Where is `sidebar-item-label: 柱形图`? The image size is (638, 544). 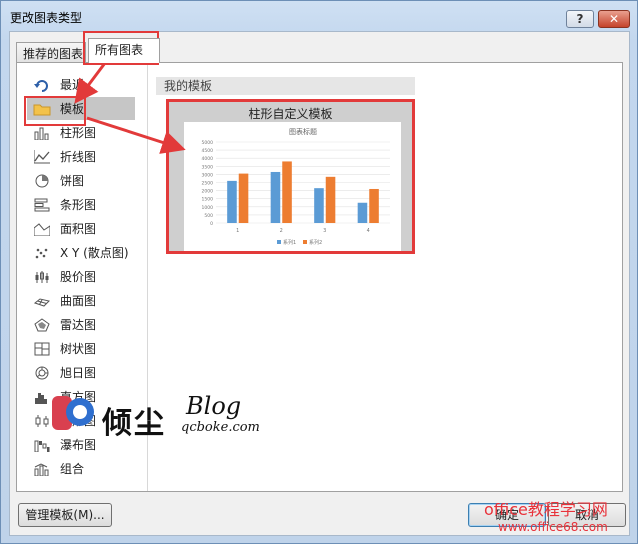 sidebar-item-label: 柱形图 is located at coordinates (78, 133).